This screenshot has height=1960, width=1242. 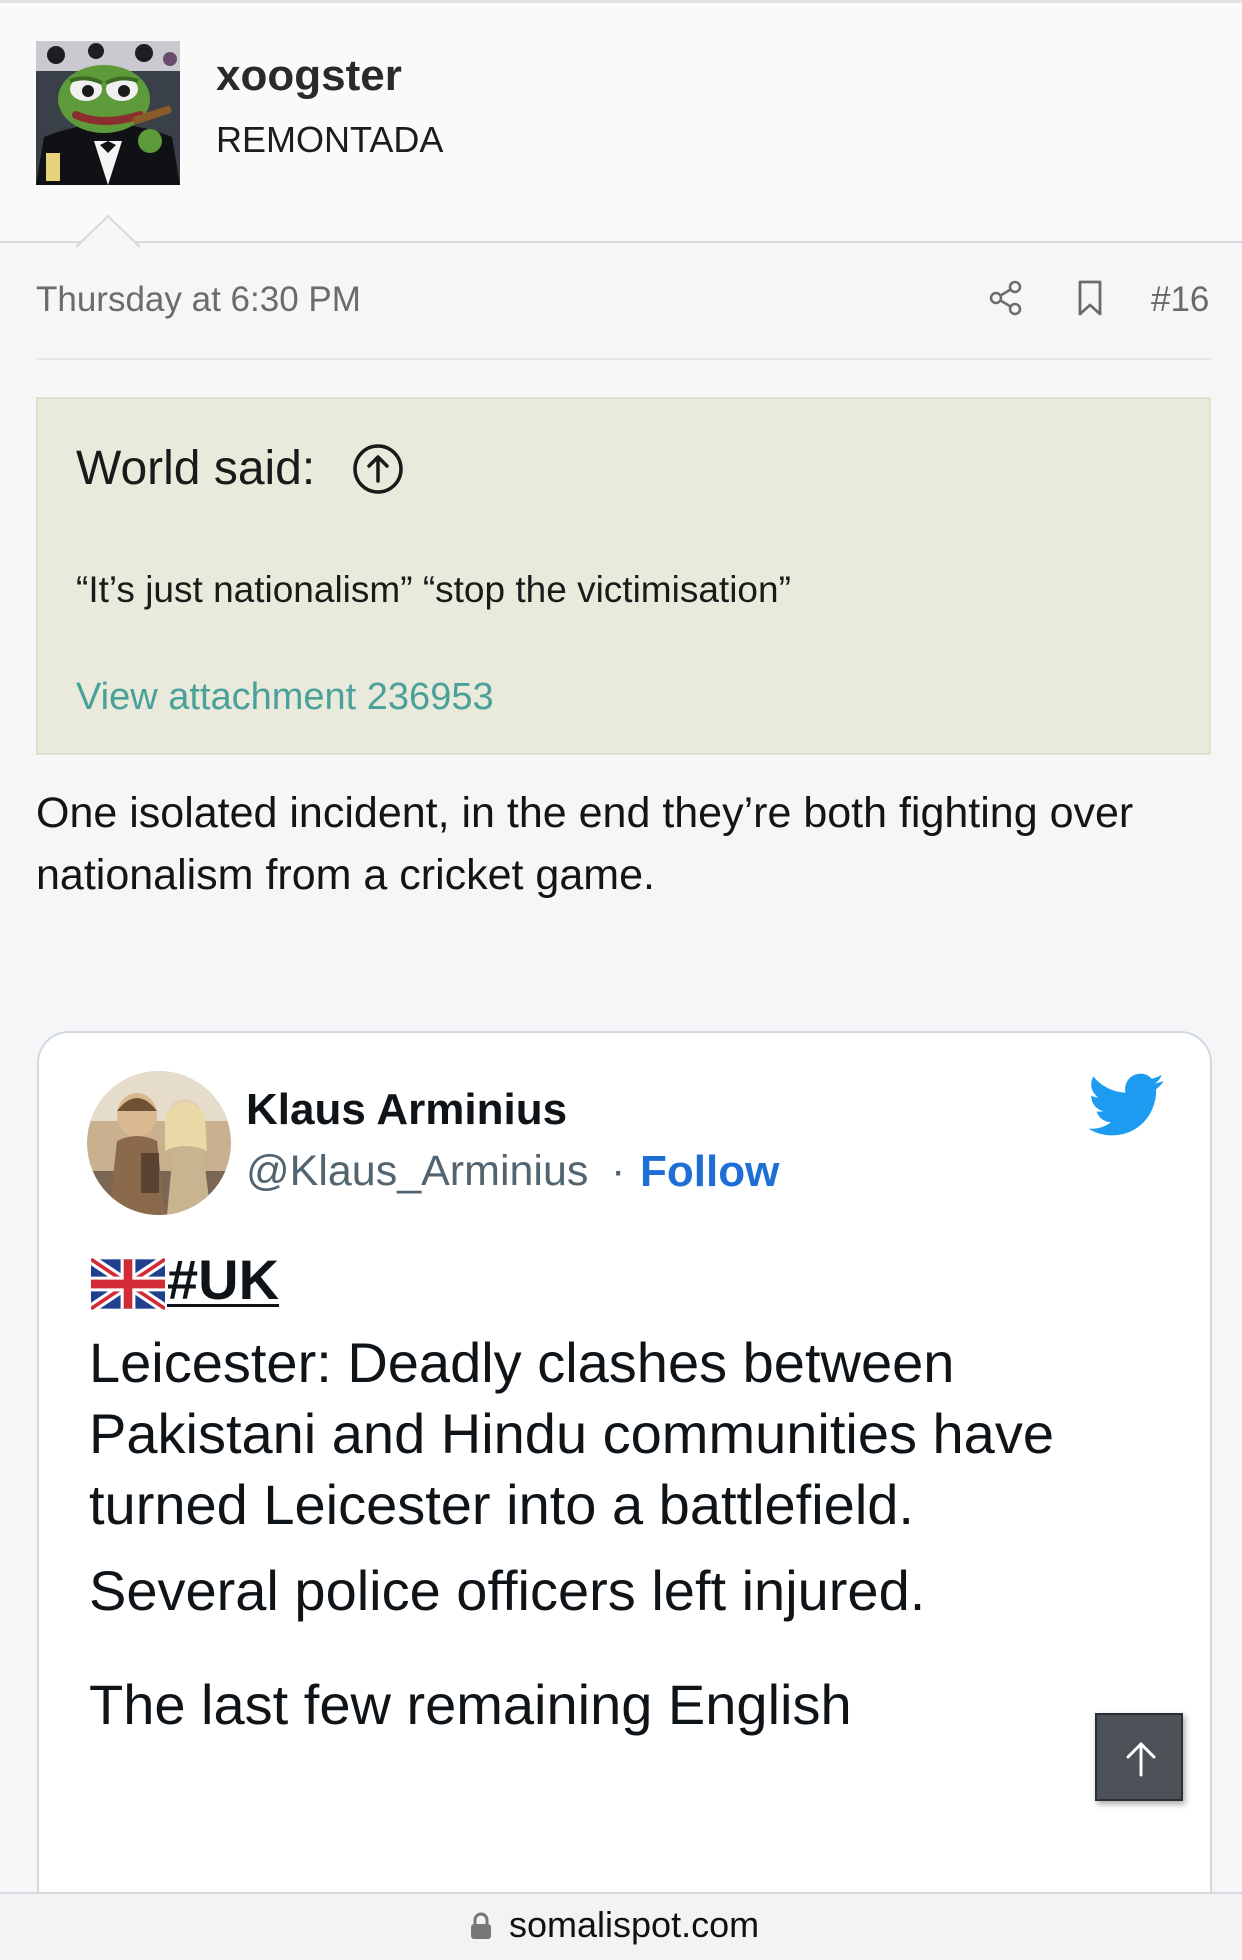 I want to click on tweet-author-name: Klaus Arminius, so click(x=406, y=1110).